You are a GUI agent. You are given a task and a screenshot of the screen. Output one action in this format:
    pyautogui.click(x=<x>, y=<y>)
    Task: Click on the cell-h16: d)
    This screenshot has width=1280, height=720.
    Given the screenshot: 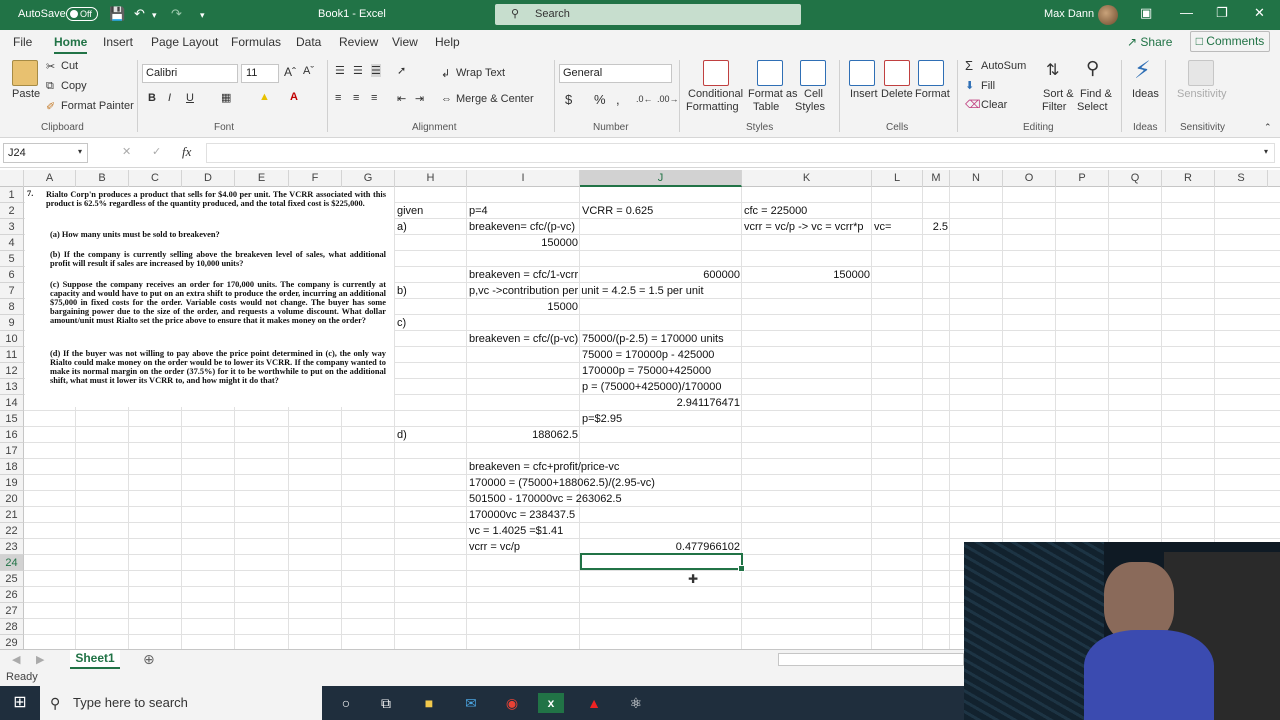 What is the action you would take?
    pyautogui.click(x=402, y=435)
    